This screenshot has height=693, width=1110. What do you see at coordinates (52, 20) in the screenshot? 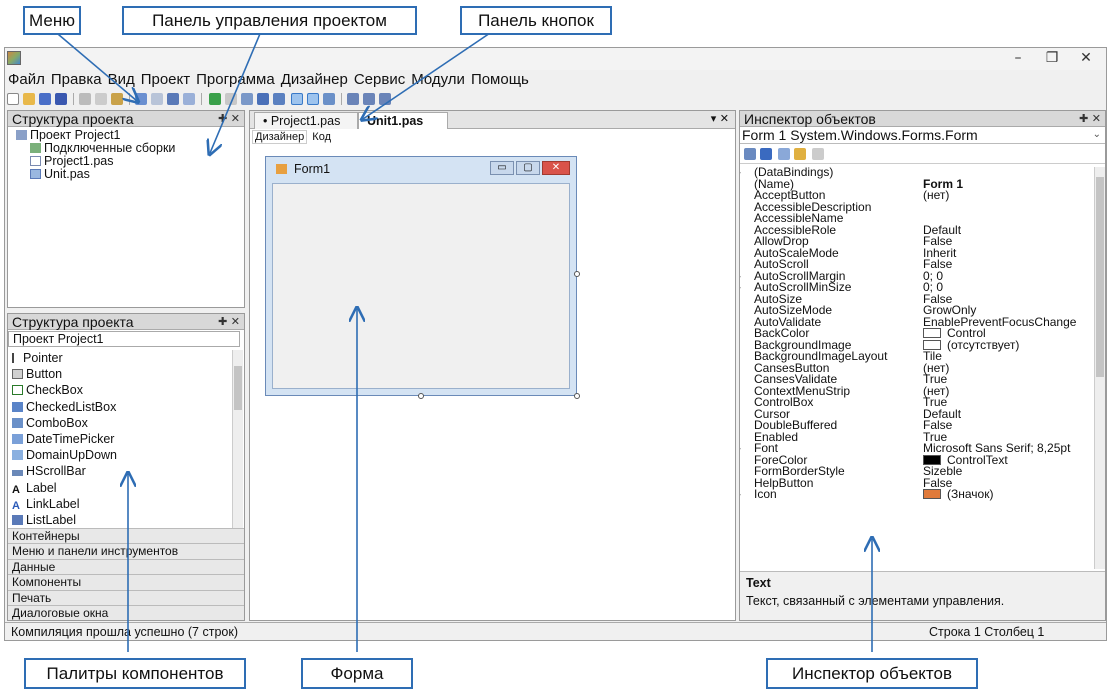
I see `callout-menu: Меню` at bounding box center [52, 20].